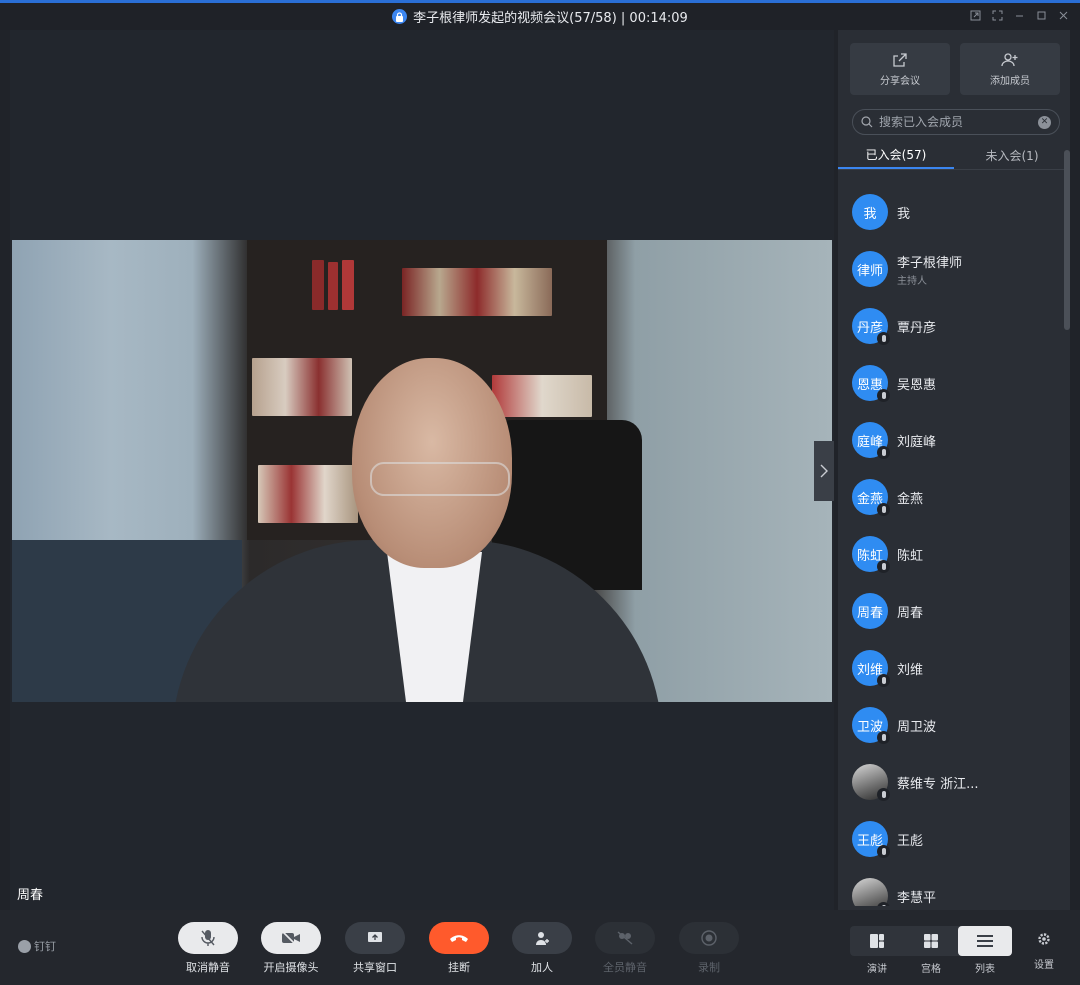  I want to click on list-item: 律师 李子根律师 主持人, so click(957, 269).